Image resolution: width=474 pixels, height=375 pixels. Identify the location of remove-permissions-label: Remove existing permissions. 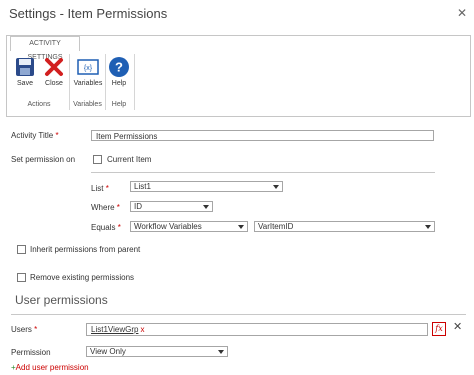
(82, 277).